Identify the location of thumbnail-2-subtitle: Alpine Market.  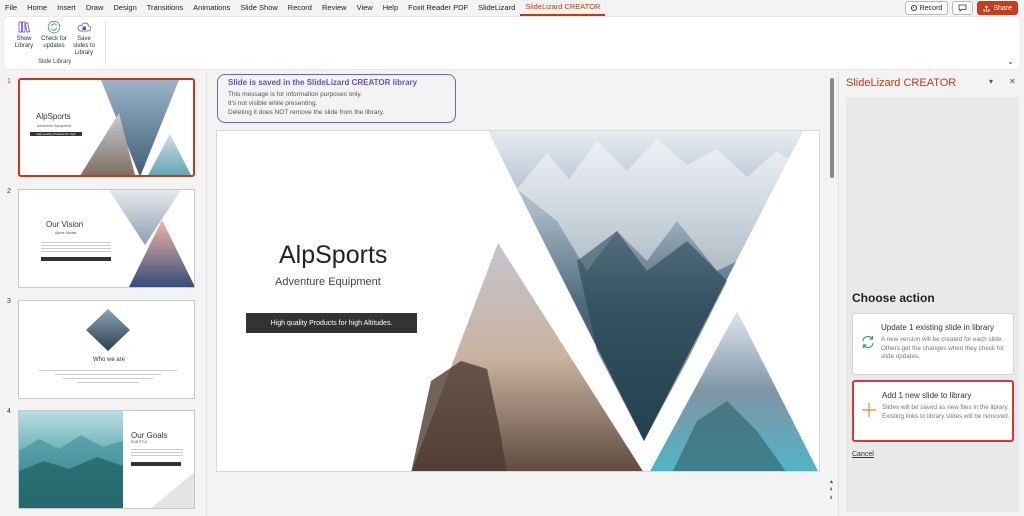
(66, 233).